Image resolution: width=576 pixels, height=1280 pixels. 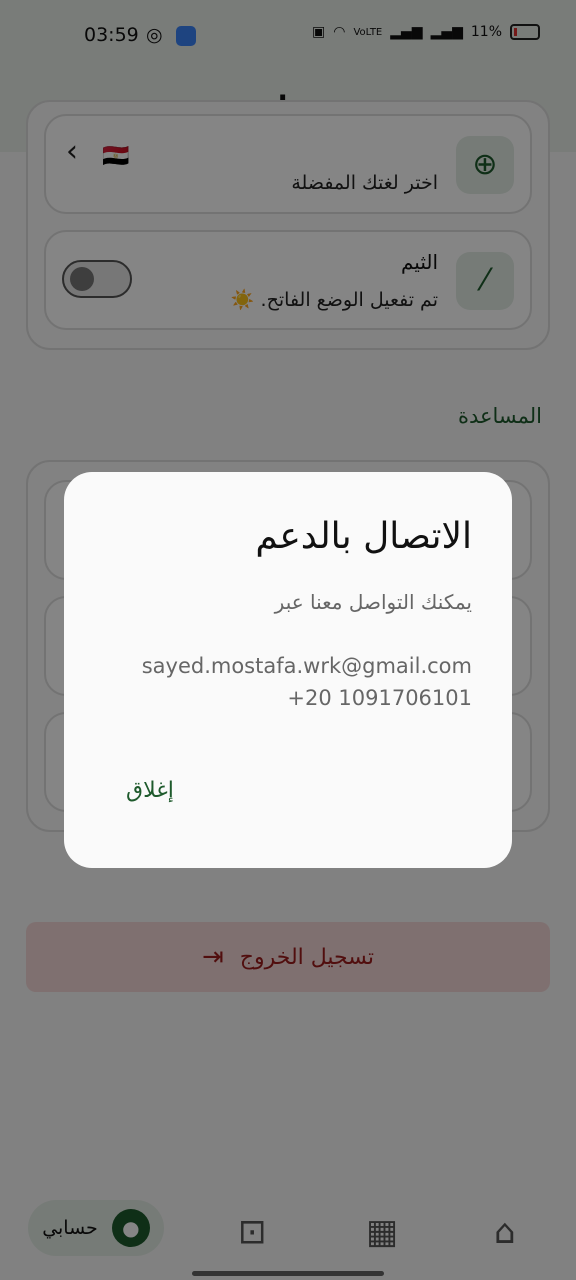 What do you see at coordinates (150, 790) in the screenshot?
I see `close-button: إغلاق` at bounding box center [150, 790].